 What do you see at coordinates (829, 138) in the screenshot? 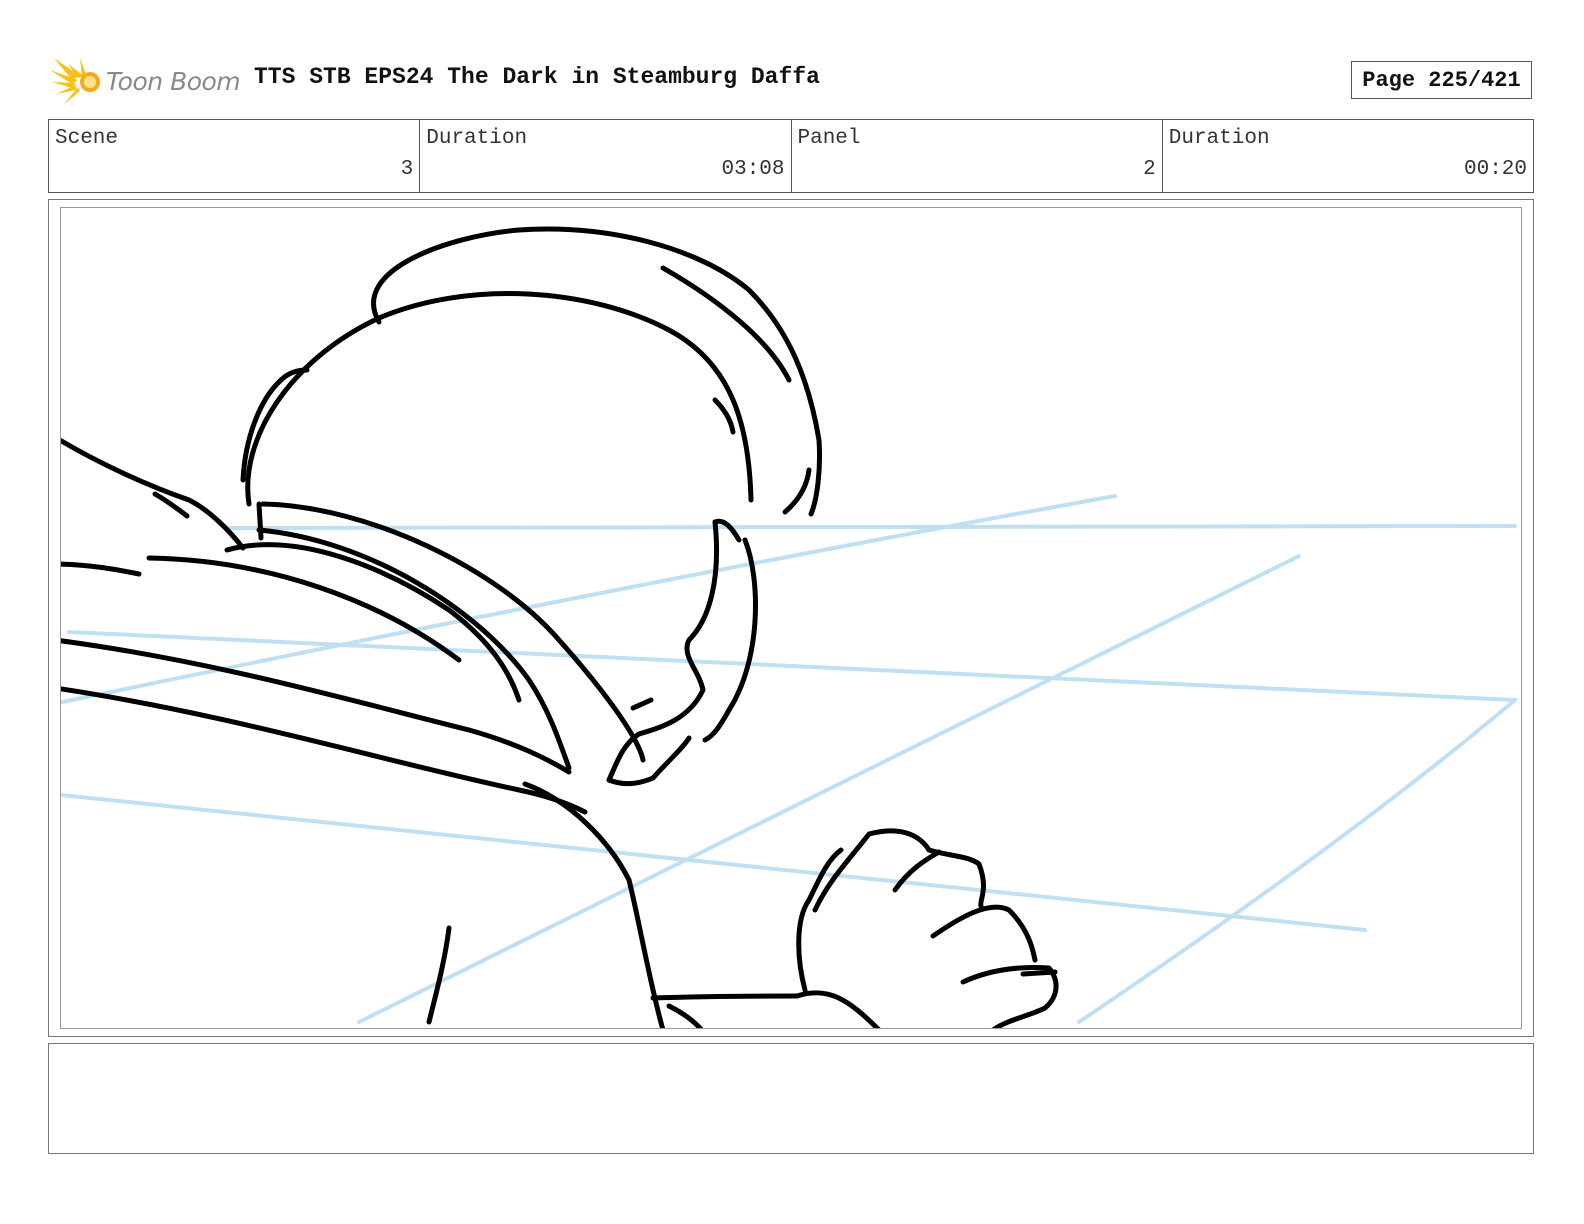
I see `panel-label: Panel` at bounding box center [829, 138].